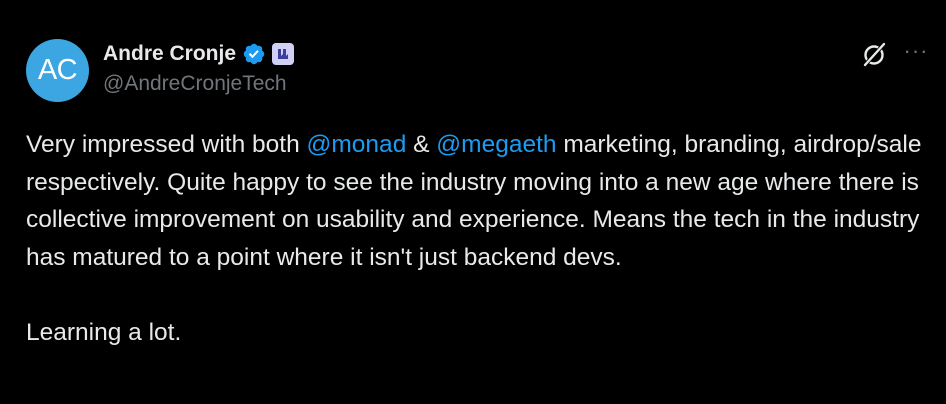 Image resolution: width=946 pixels, height=404 pixels. I want to click on mention-megaeth-link: @megaeth, so click(496, 144).